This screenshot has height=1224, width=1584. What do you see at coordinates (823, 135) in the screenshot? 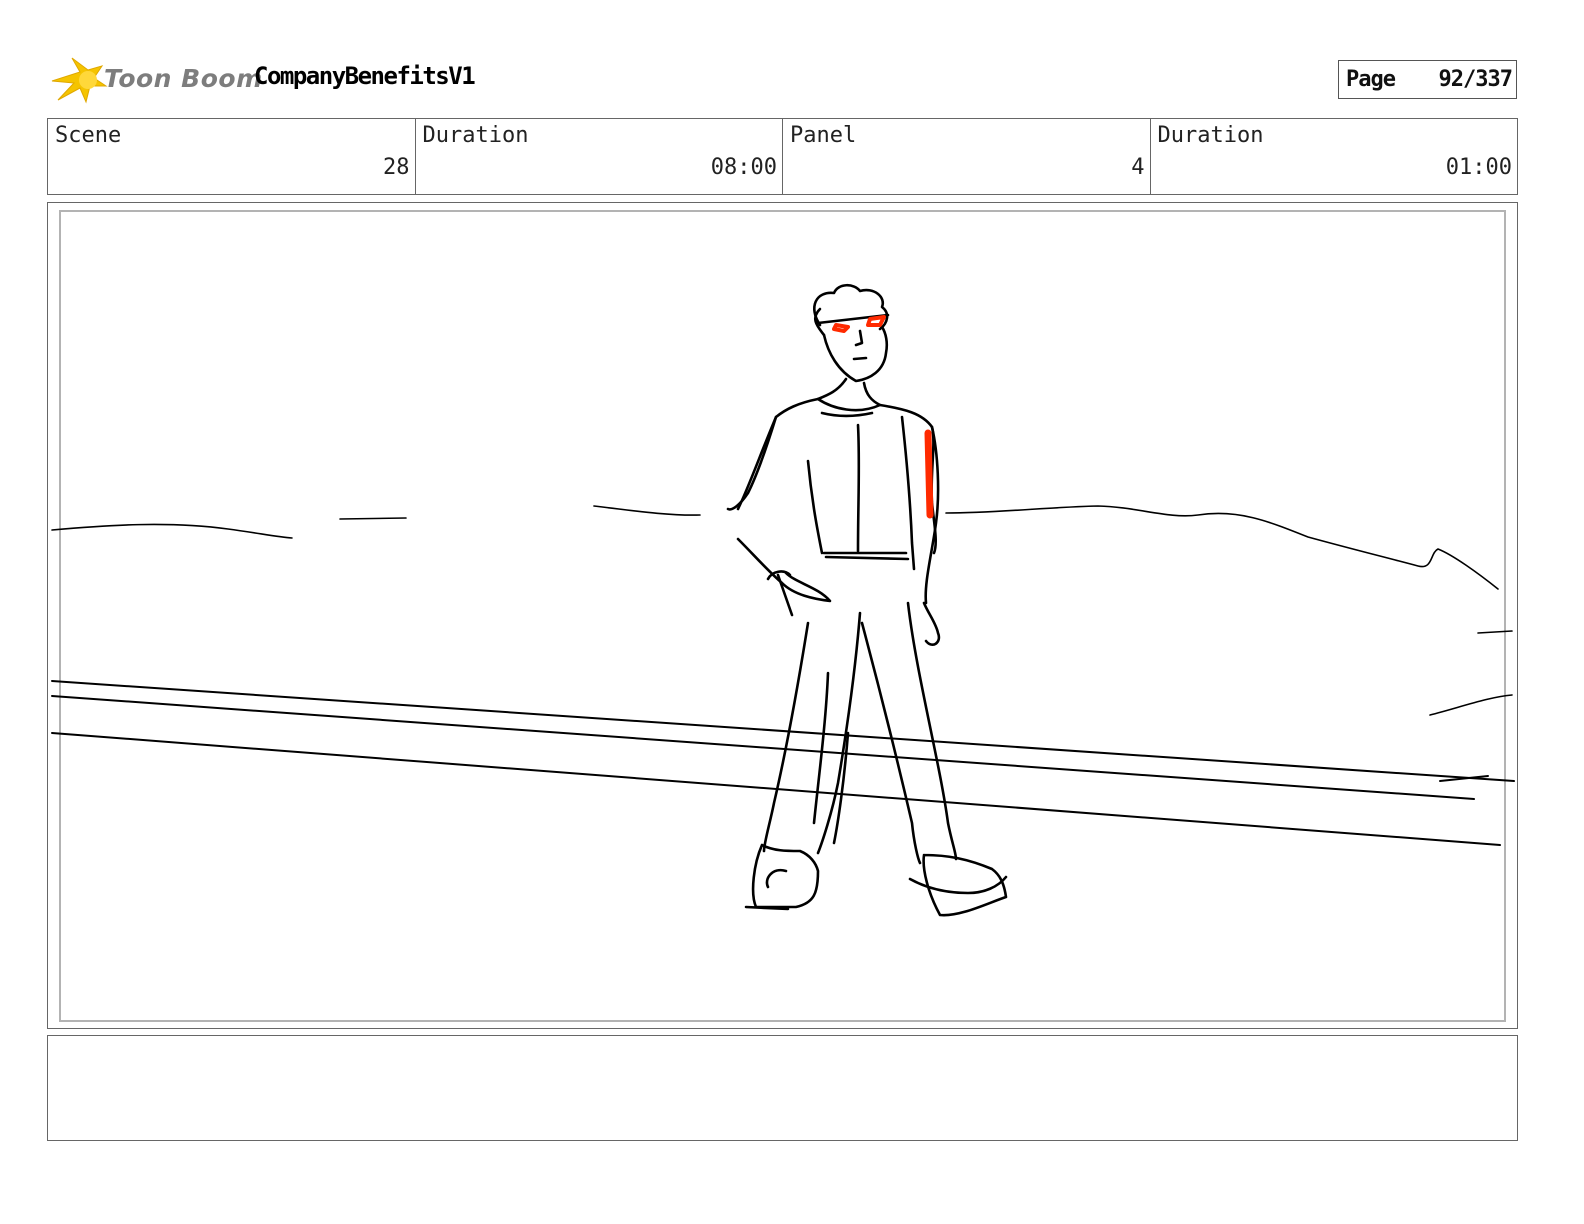
I see `panel-label: Panel` at bounding box center [823, 135].